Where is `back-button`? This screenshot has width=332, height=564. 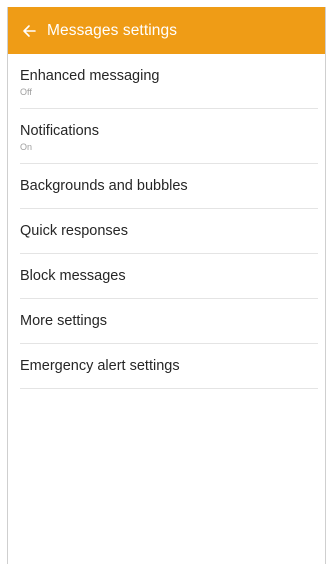
back-button is located at coordinates (29, 31).